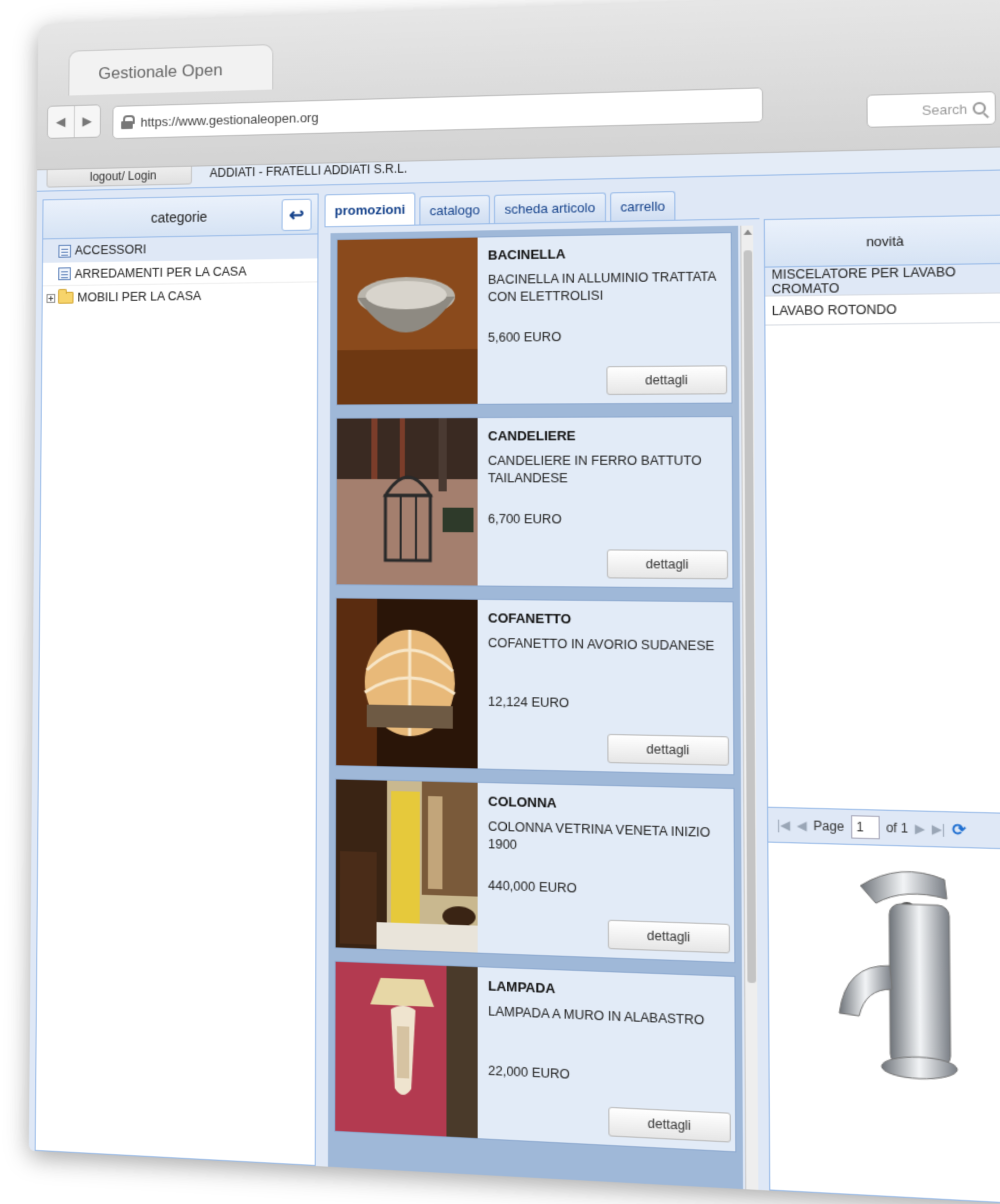 This screenshot has width=1000, height=1204. What do you see at coordinates (643, 206) in the screenshot?
I see `tab-carrello: carrello` at bounding box center [643, 206].